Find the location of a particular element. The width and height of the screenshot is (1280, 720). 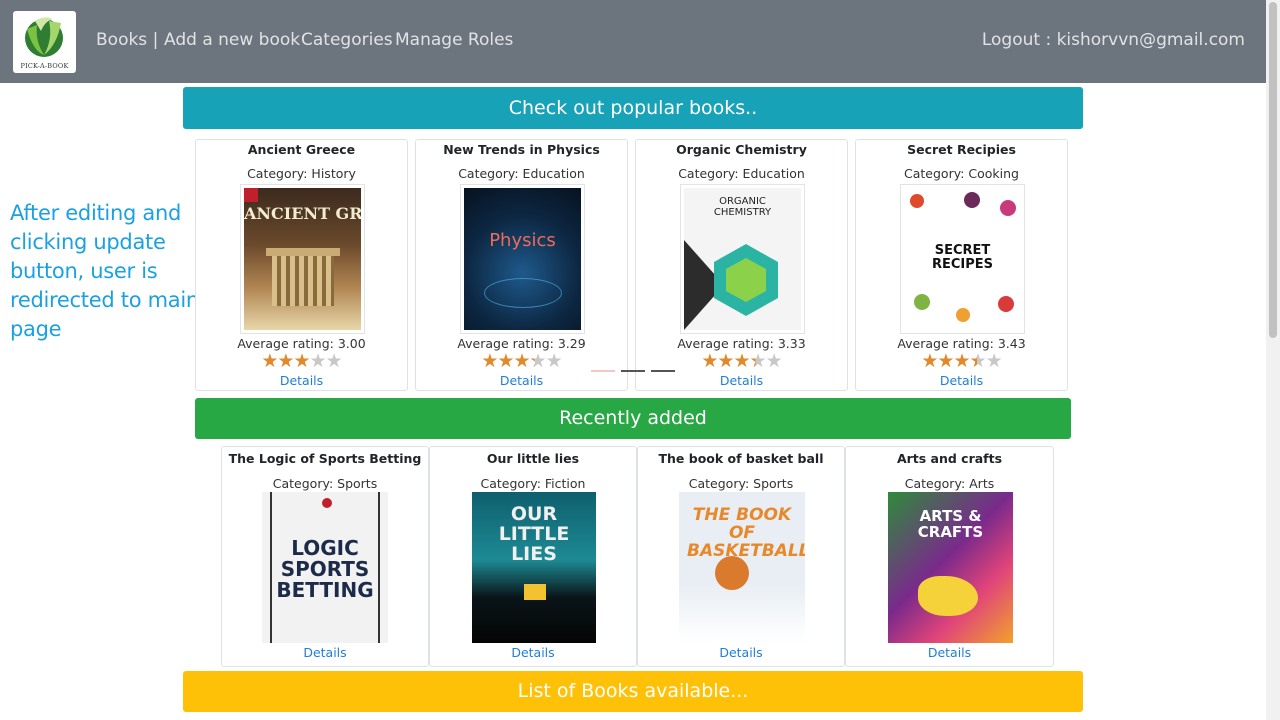

book-title: Our little lies is located at coordinates (533, 458).